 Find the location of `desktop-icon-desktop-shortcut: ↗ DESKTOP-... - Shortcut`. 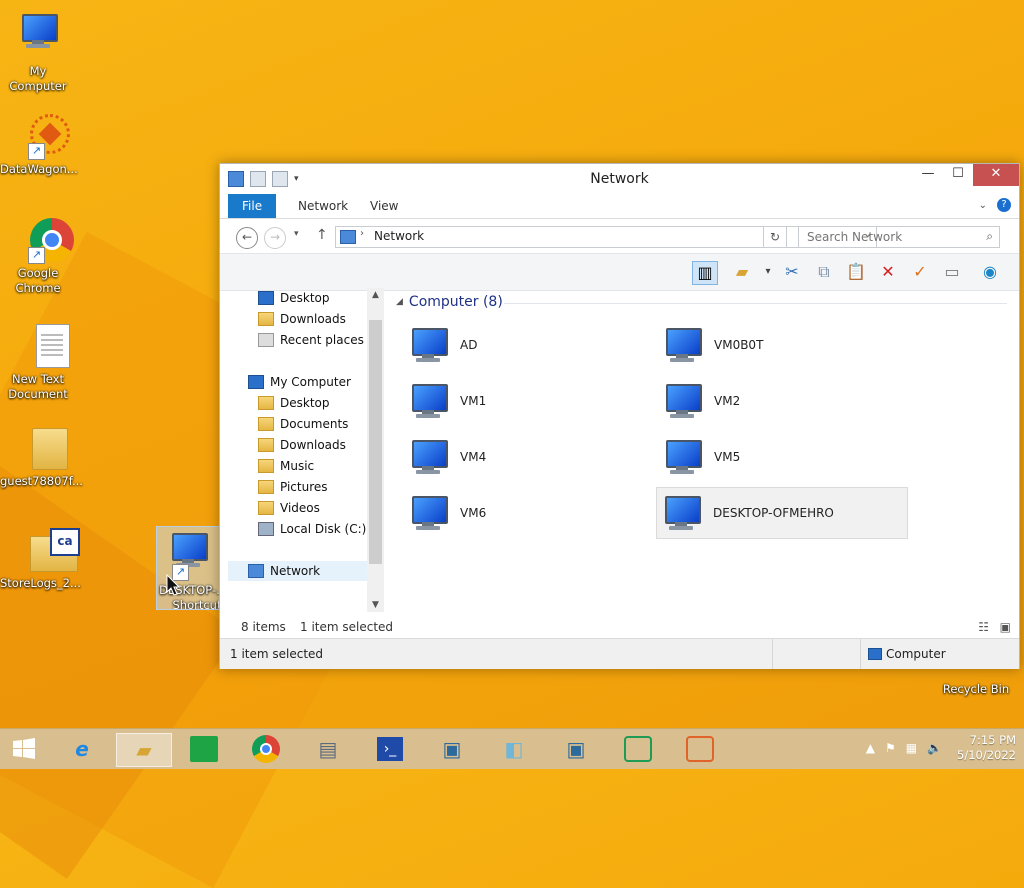

desktop-icon-desktop-shortcut: ↗ DESKTOP-... - Shortcut is located at coordinates (188, 568).